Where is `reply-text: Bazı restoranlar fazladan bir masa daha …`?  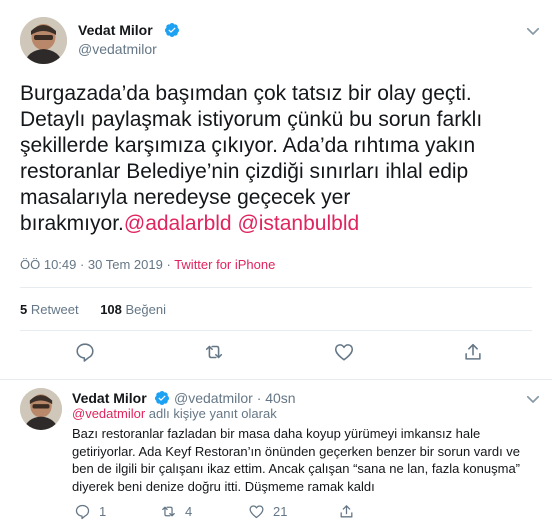 reply-text: Bazı restoranlar fazladan bir masa daha … is located at coordinates (296, 460).